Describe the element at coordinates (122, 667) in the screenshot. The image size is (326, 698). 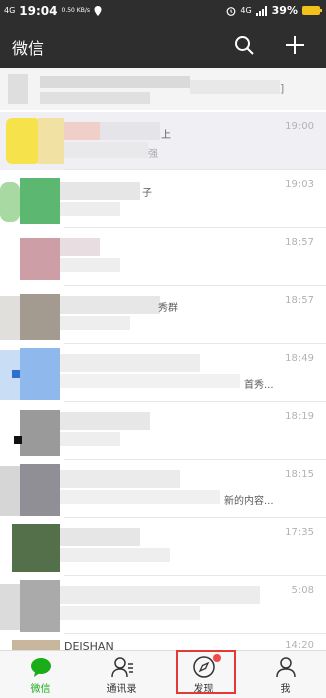
I see `contacts-icon` at that location.